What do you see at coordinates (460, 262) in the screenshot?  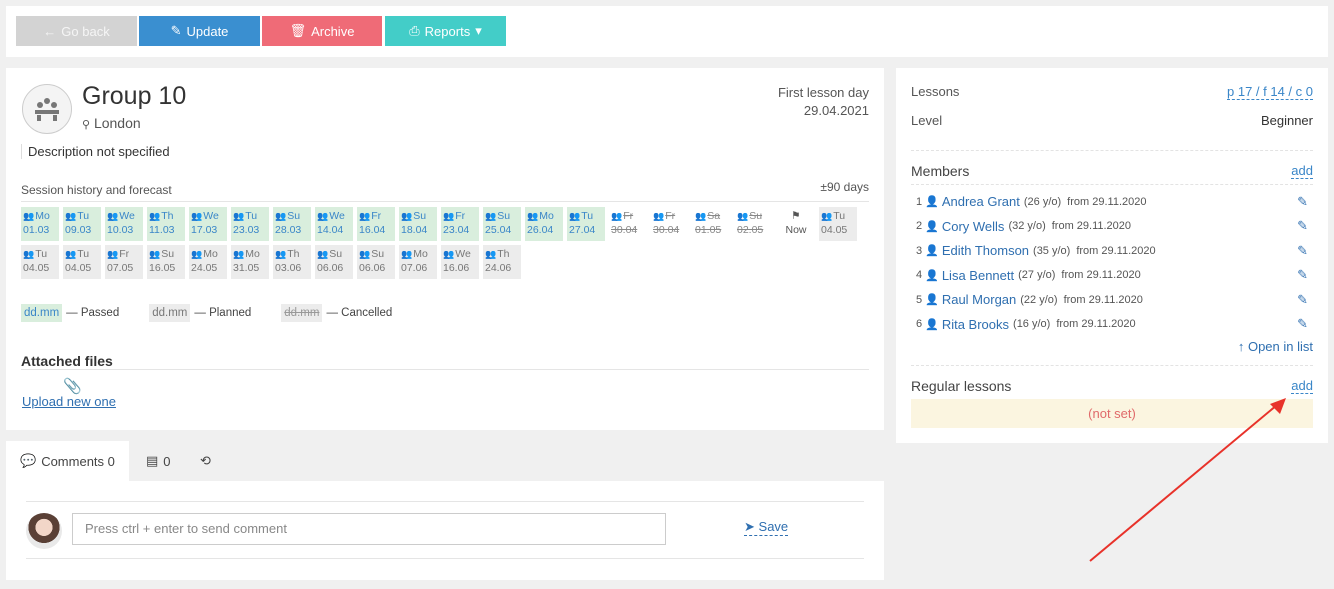 I see `session-chip: 👥We 16.06` at bounding box center [460, 262].